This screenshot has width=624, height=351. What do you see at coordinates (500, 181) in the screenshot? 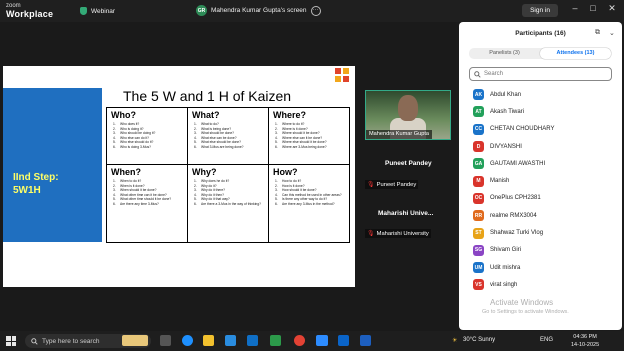
I see `attendee-name: Manish` at bounding box center [500, 181].